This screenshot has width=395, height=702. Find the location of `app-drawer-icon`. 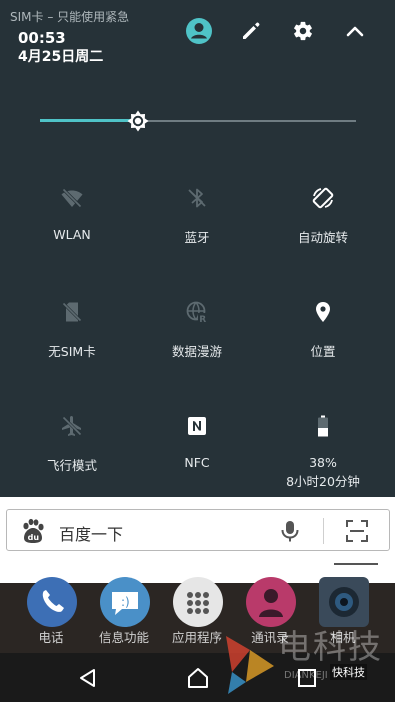

app-drawer-icon is located at coordinates (198, 602).